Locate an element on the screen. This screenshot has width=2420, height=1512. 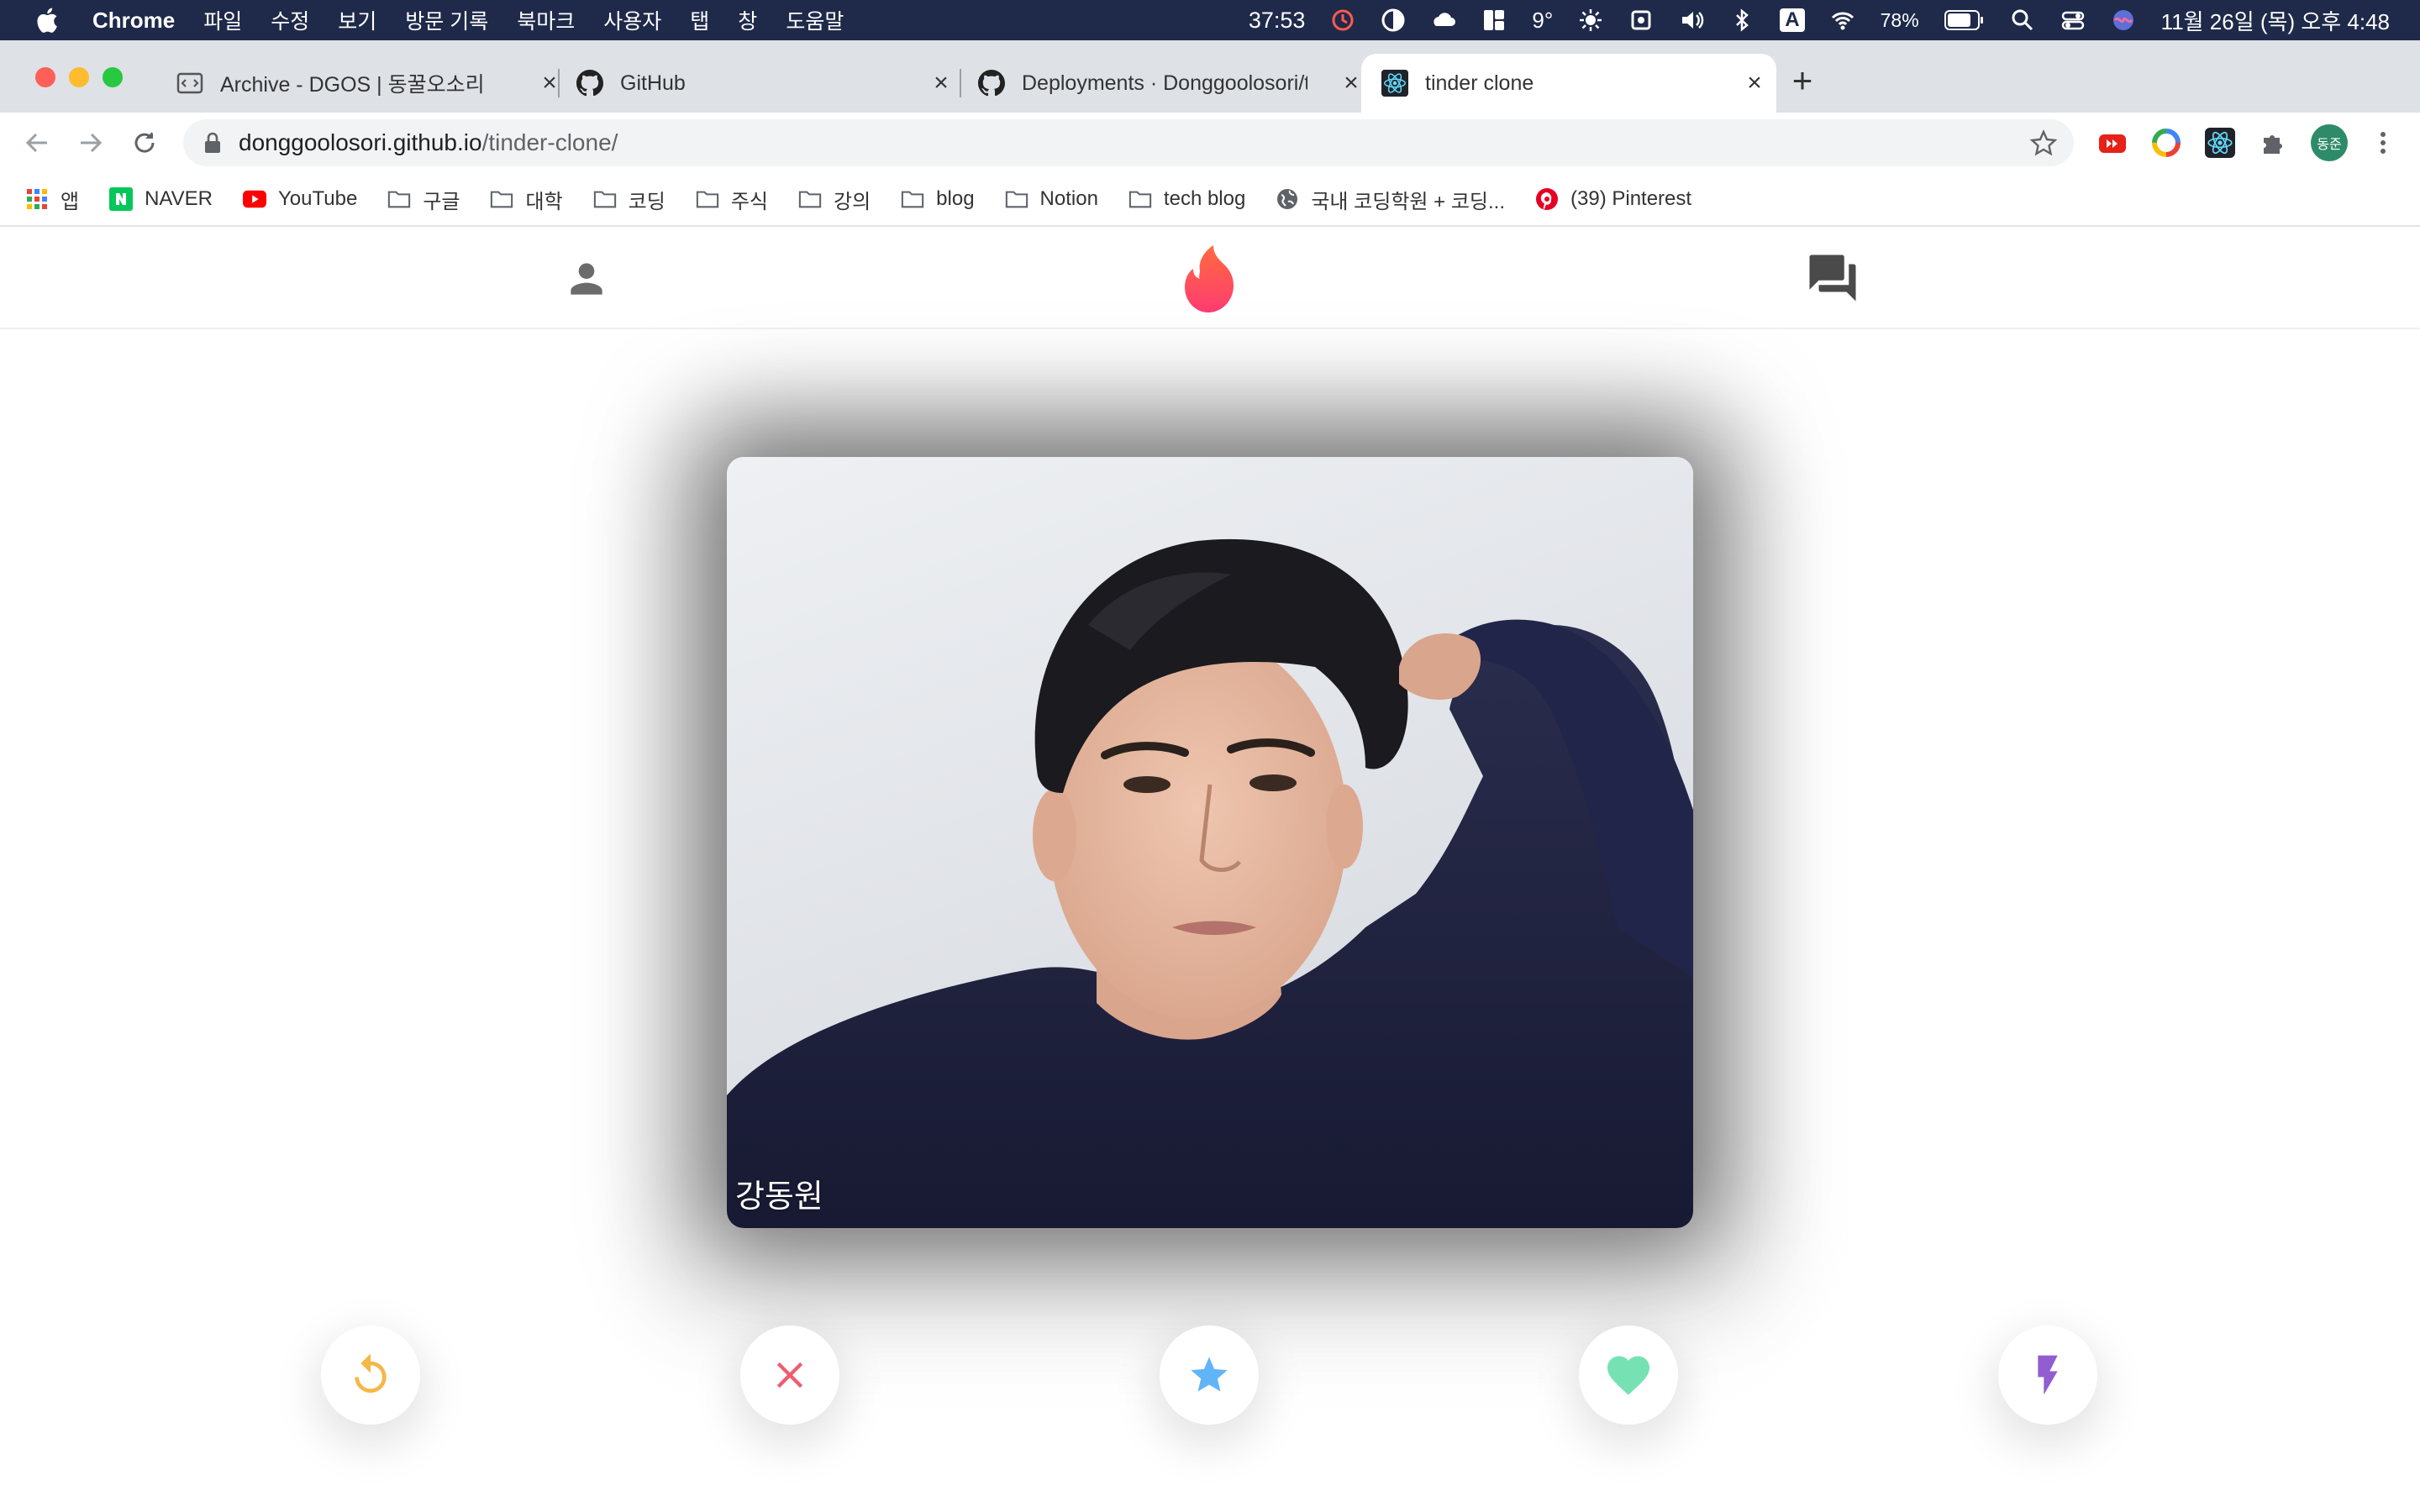
contrast-icon is located at coordinates (1393, 20).